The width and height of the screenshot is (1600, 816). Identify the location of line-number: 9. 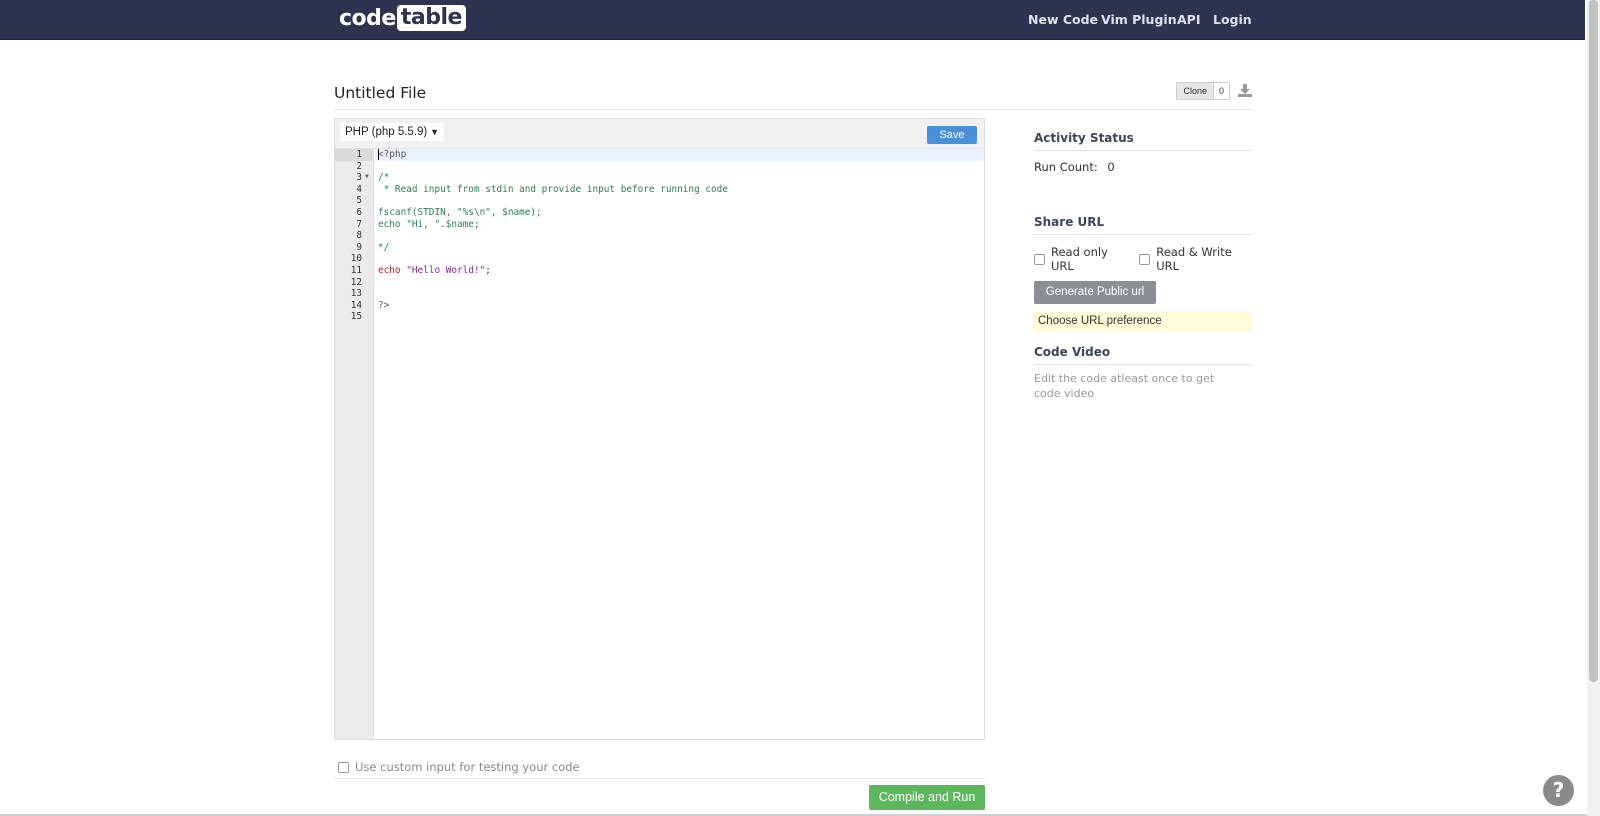
(359, 247).